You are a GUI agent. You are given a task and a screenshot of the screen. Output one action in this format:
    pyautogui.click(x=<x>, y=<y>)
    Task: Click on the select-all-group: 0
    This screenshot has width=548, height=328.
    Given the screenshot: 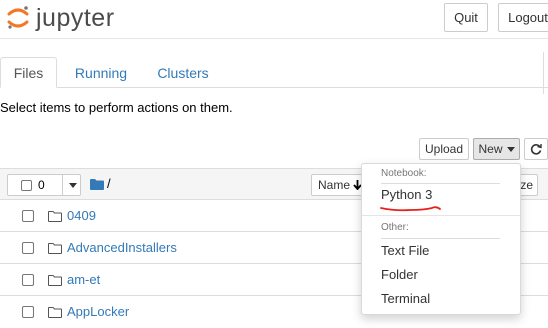 What is the action you would take?
    pyautogui.click(x=44, y=185)
    